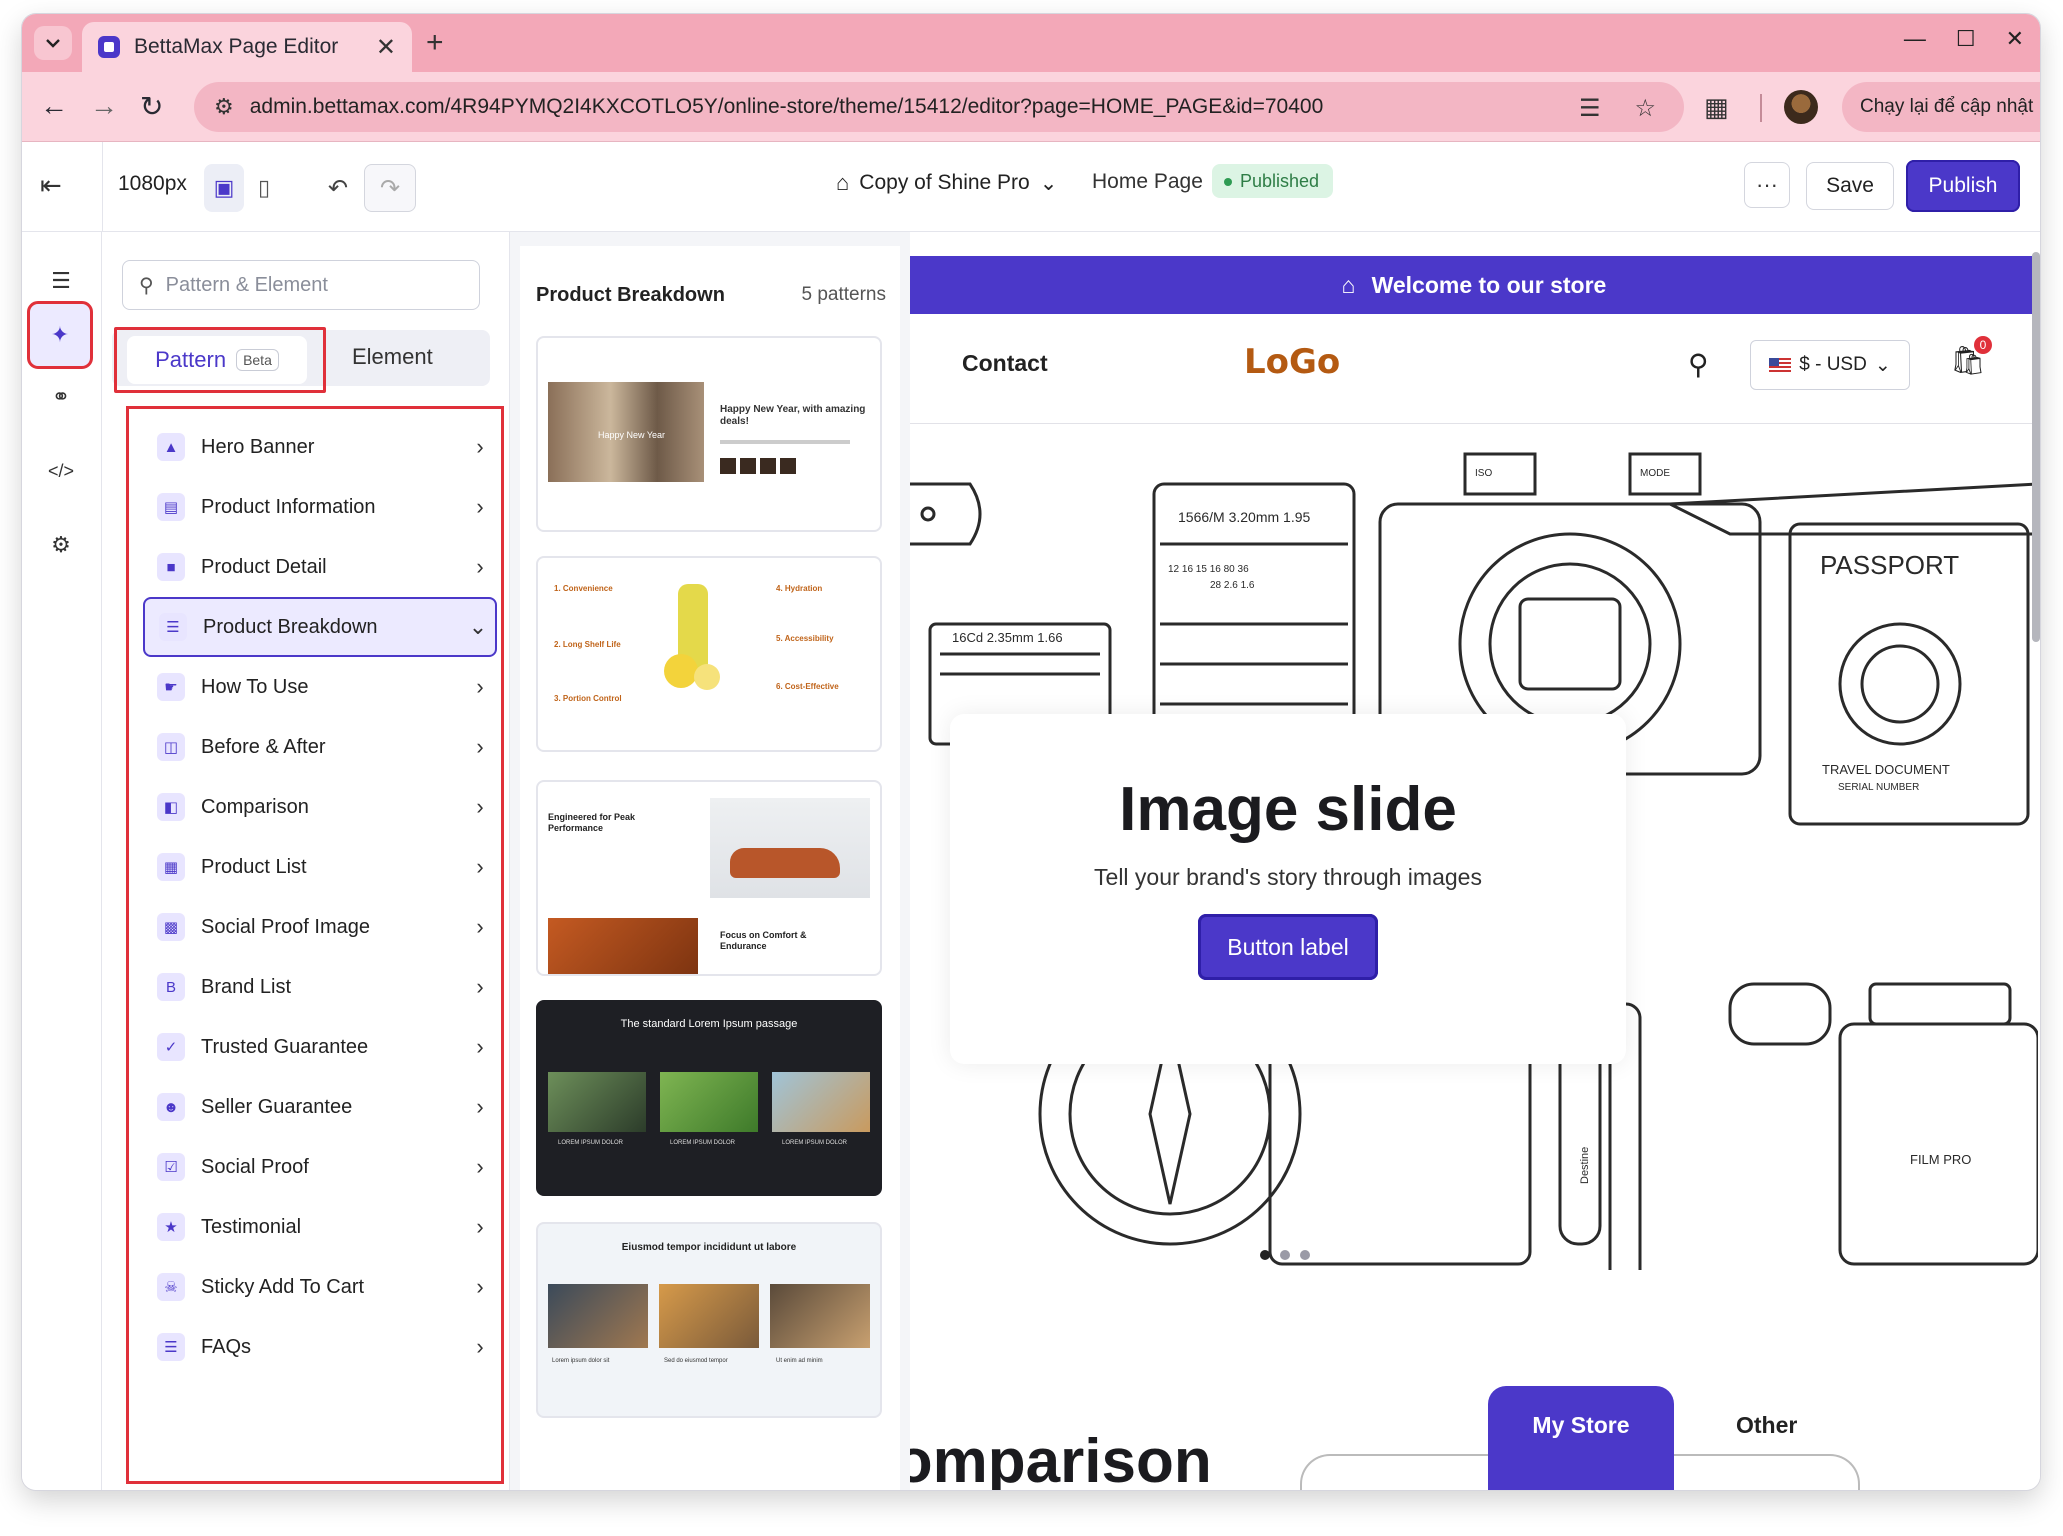 This screenshot has width=2063, height=1536. I want to click on translate-icon: ☰, so click(1590, 108).